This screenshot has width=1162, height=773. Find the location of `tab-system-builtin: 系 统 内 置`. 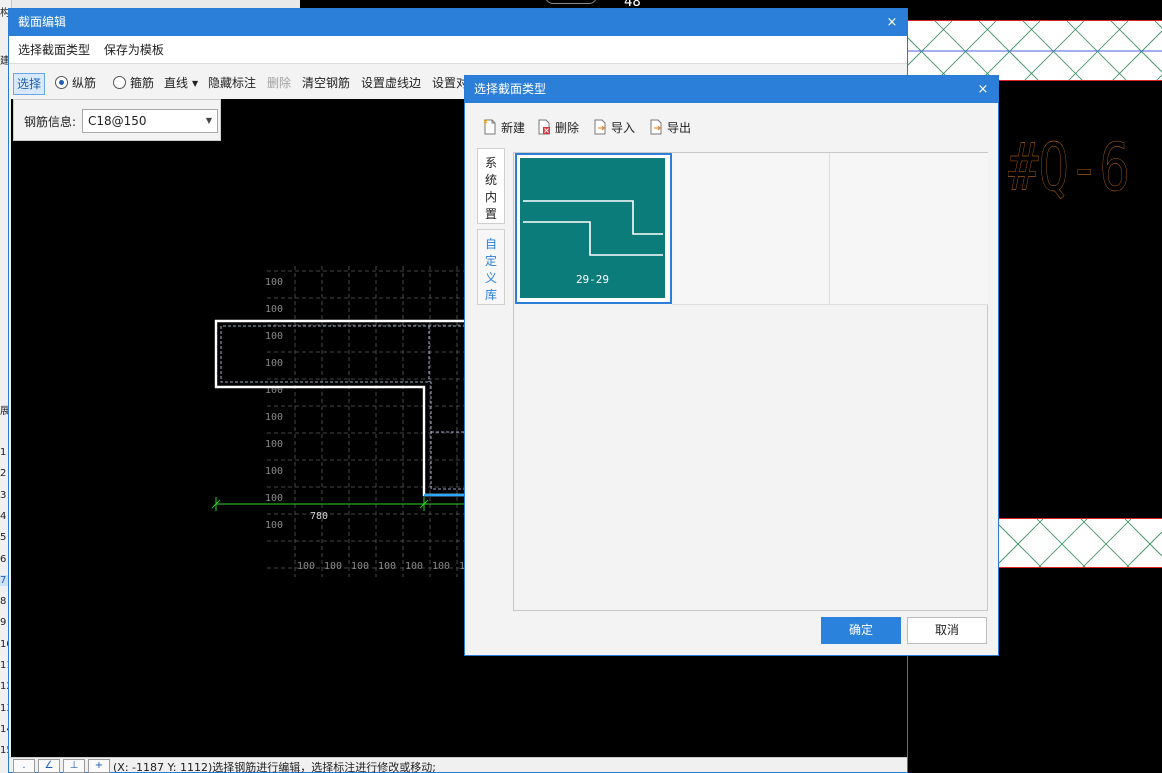

tab-system-builtin: 系 统 内 置 is located at coordinates (491, 186).